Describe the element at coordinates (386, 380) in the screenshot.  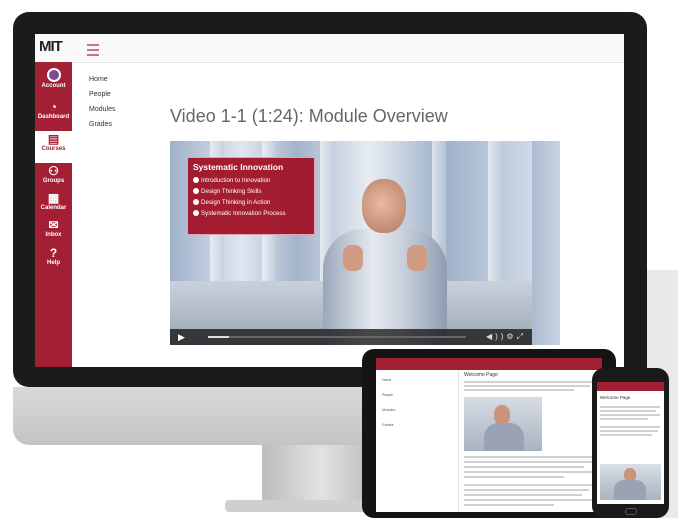
I see `tablet-nav-home: Home` at that location.